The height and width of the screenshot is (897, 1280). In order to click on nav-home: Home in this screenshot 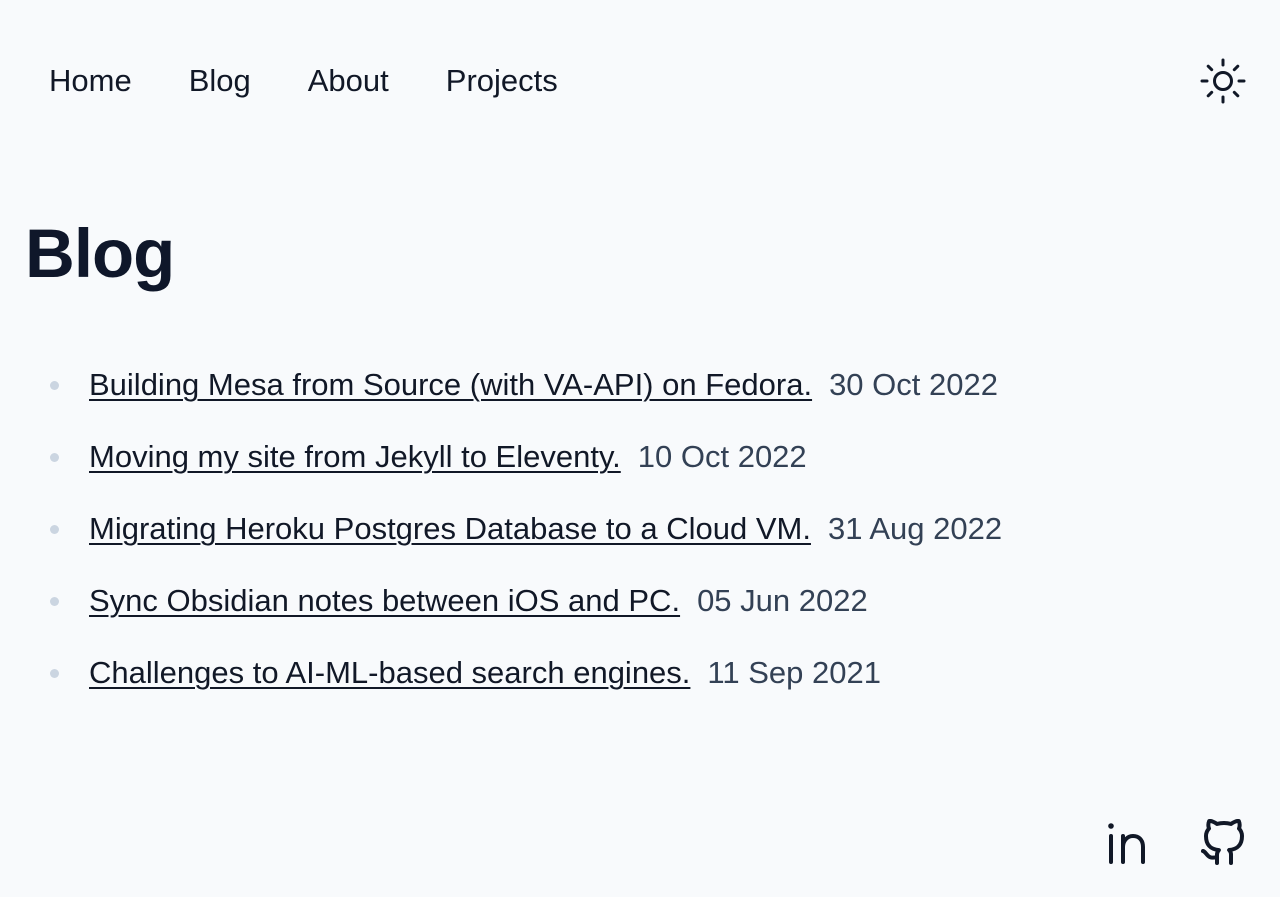, I will do `click(90, 81)`.